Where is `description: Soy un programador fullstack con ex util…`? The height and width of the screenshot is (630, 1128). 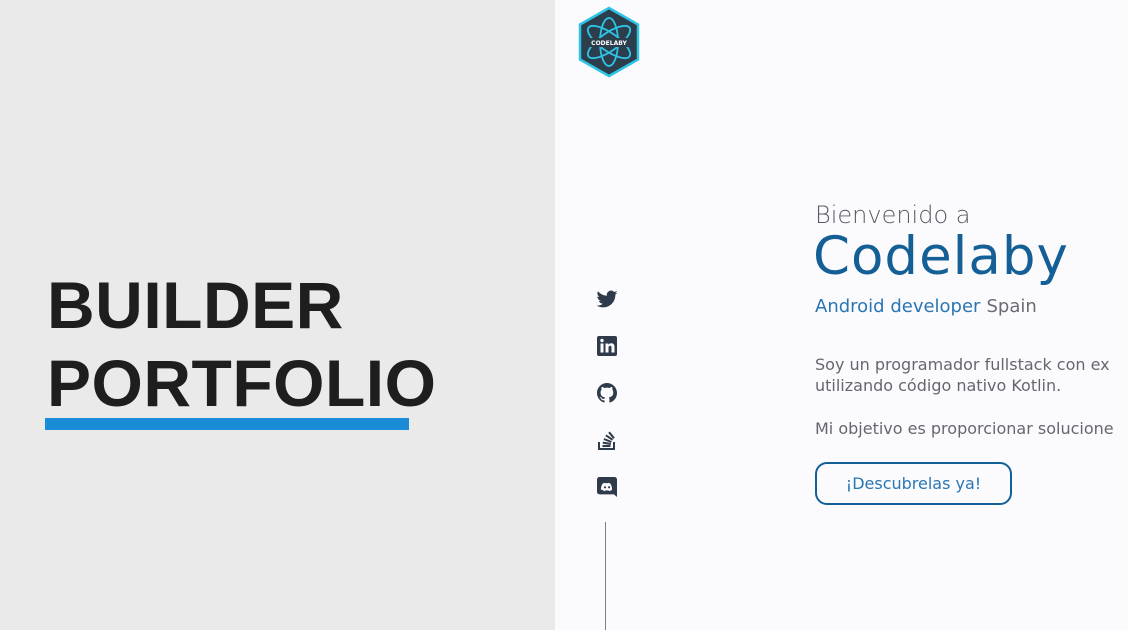
description: Soy un programador fullstack con ex util… is located at coordinates (962, 375).